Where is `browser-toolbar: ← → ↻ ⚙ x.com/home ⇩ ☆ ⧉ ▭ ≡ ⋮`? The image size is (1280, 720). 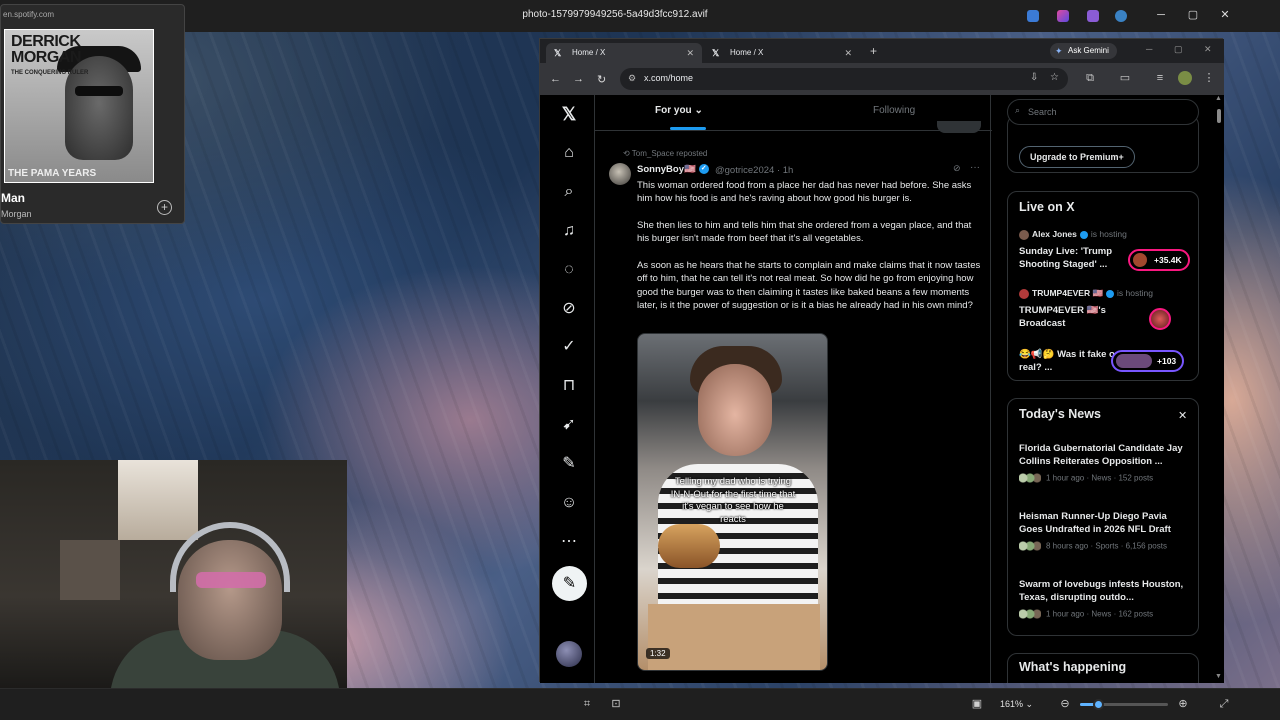 browser-toolbar: ← → ↻ ⚙ x.com/home ⇩ ☆ ⧉ ▭ ≡ ⋮ is located at coordinates (882, 79).